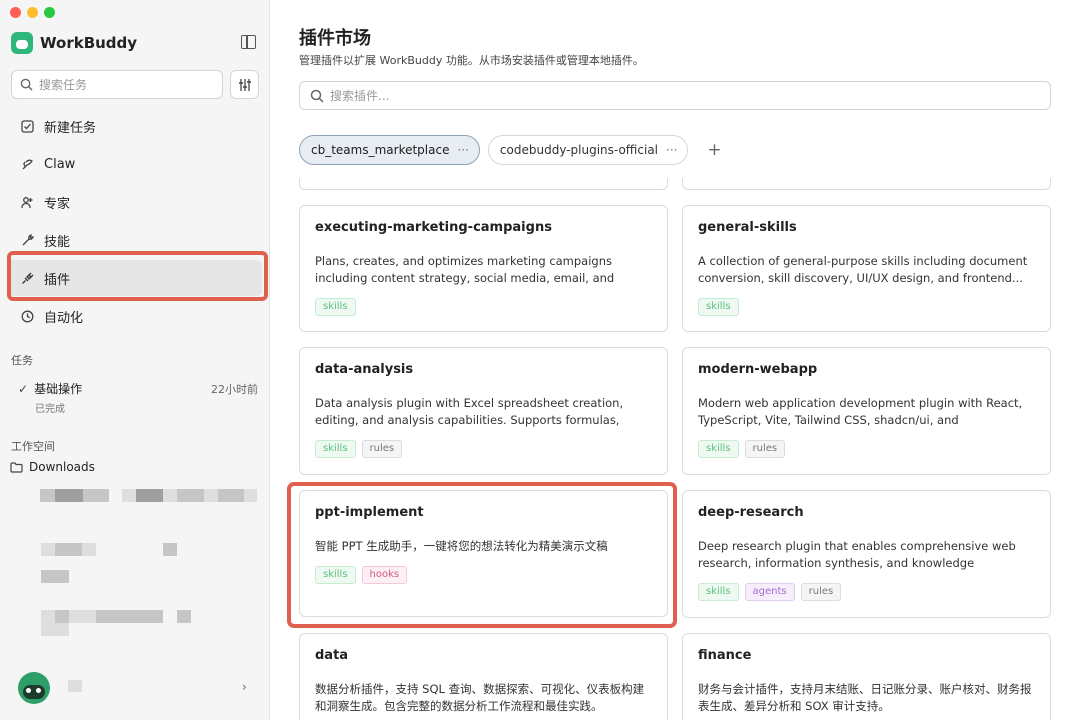  I want to click on task-search, so click(117, 84).